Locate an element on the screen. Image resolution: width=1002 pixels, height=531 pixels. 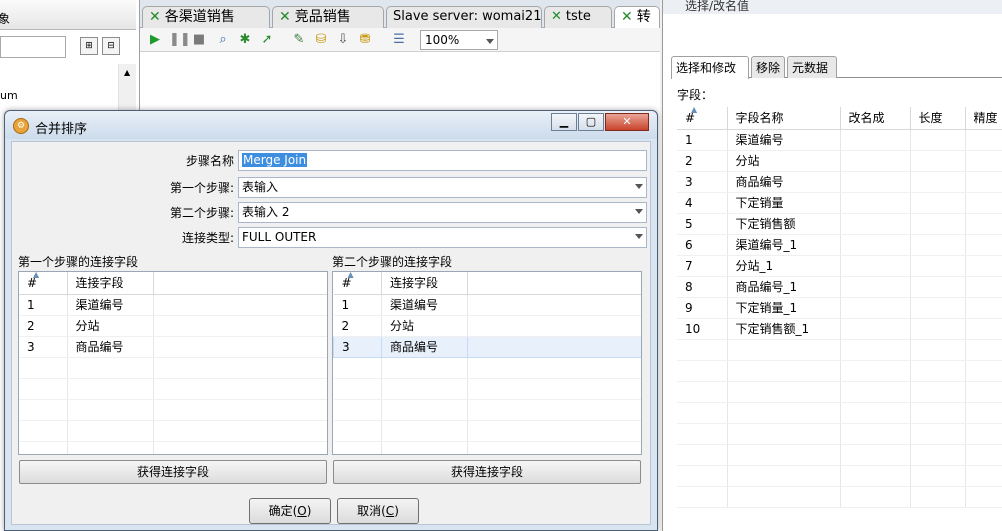
column-header: 字段名称 is located at coordinates (784, 118).